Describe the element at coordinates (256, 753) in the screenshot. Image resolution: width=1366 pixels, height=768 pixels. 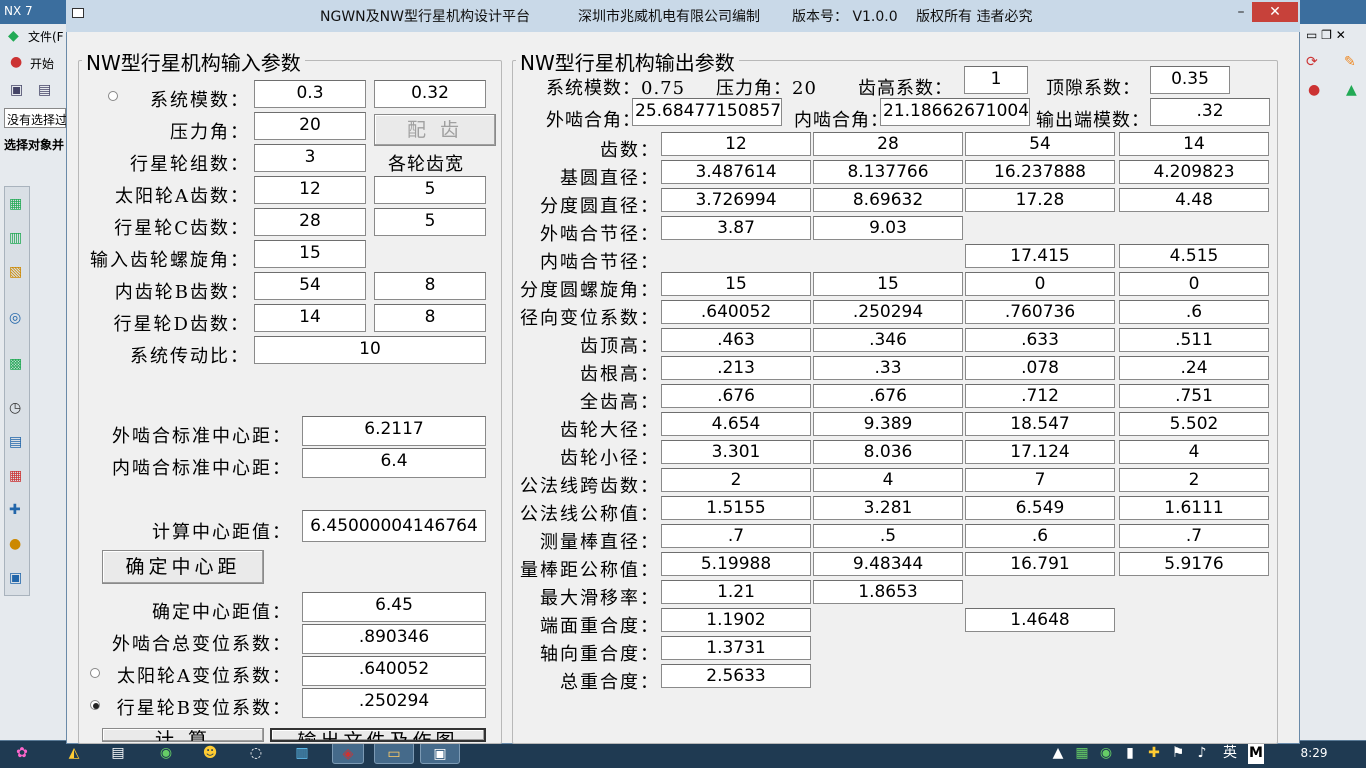
I see `taskbar-app-icon: ◌` at that location.